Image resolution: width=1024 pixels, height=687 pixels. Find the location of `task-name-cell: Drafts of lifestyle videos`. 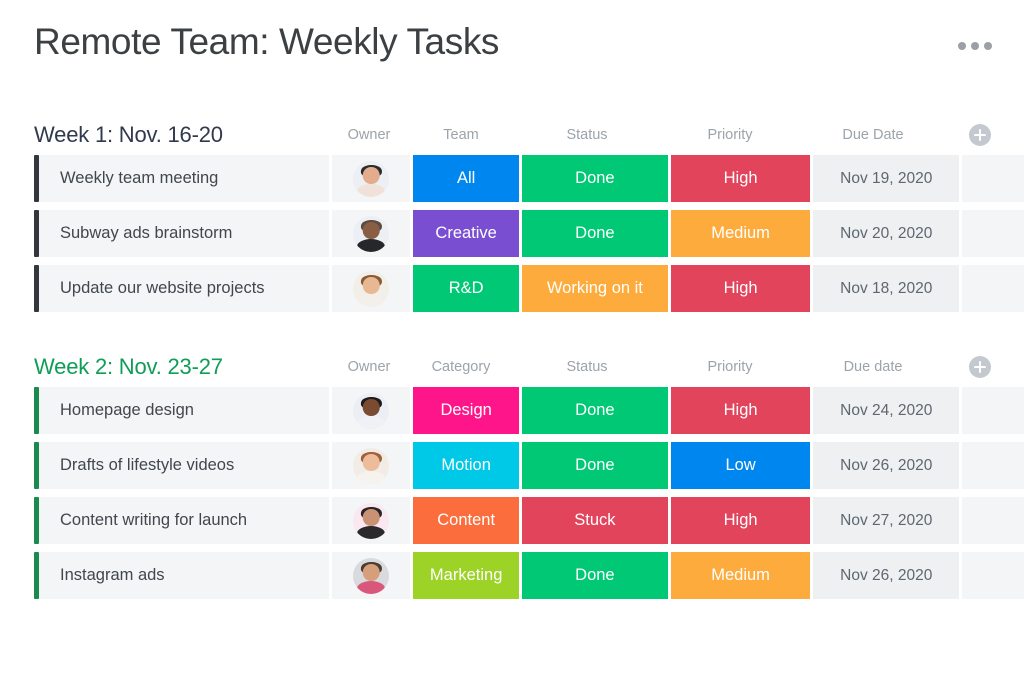

task-name-cell: Drafts of lifestyle videos is located at coordinates (184, 465).